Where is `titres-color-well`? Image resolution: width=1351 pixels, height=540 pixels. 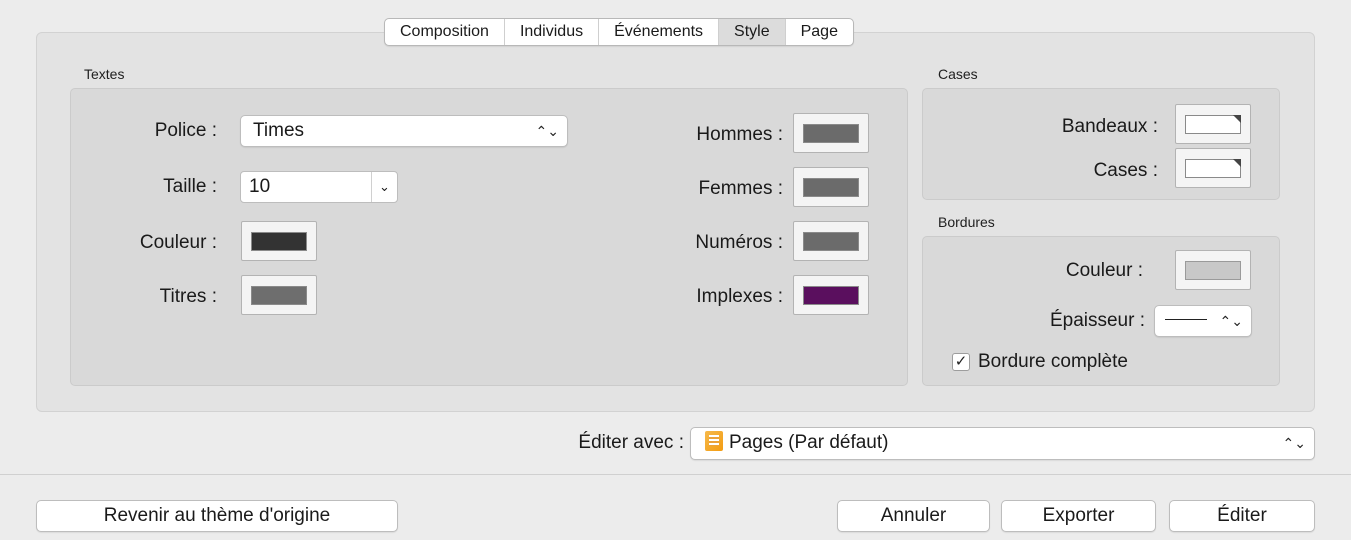 titres-color-well is located at coordinates (279, 295).